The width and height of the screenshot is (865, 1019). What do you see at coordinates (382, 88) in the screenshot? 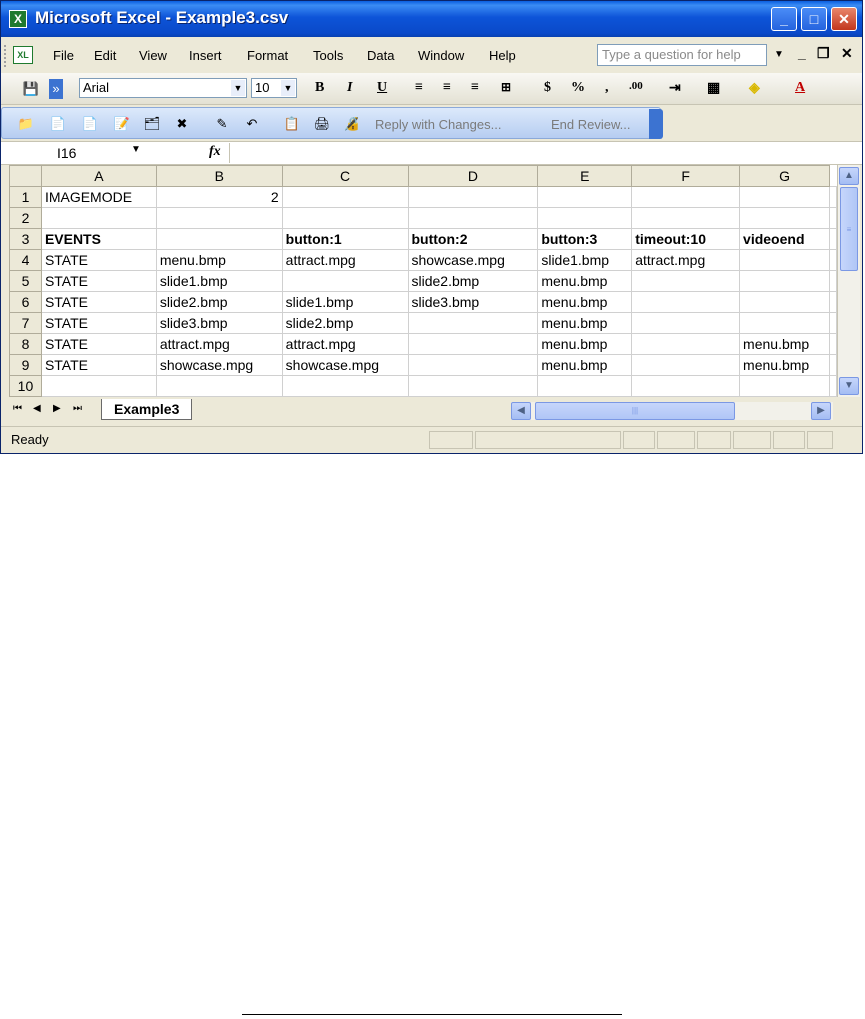
I see `underline-button: U` at bounding box center [382, 88].